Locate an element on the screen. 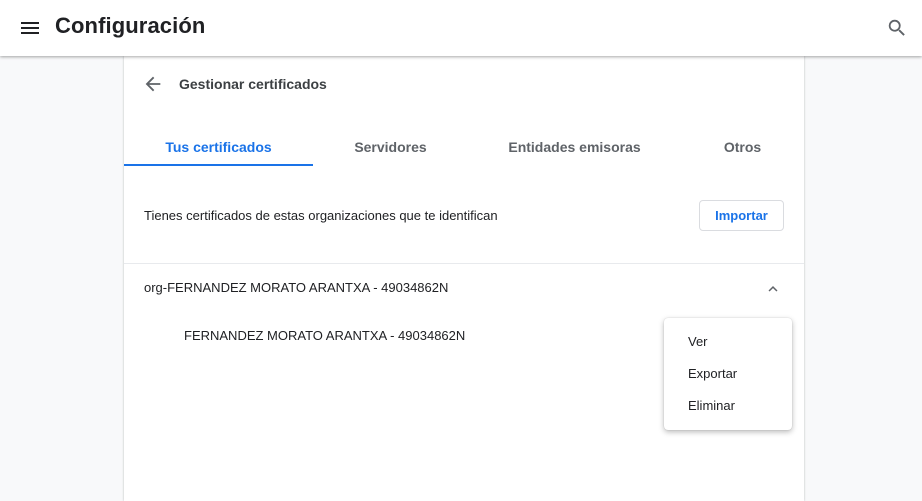  tab-your-certificates: Tus certificados is located at coordinates (218, 147).